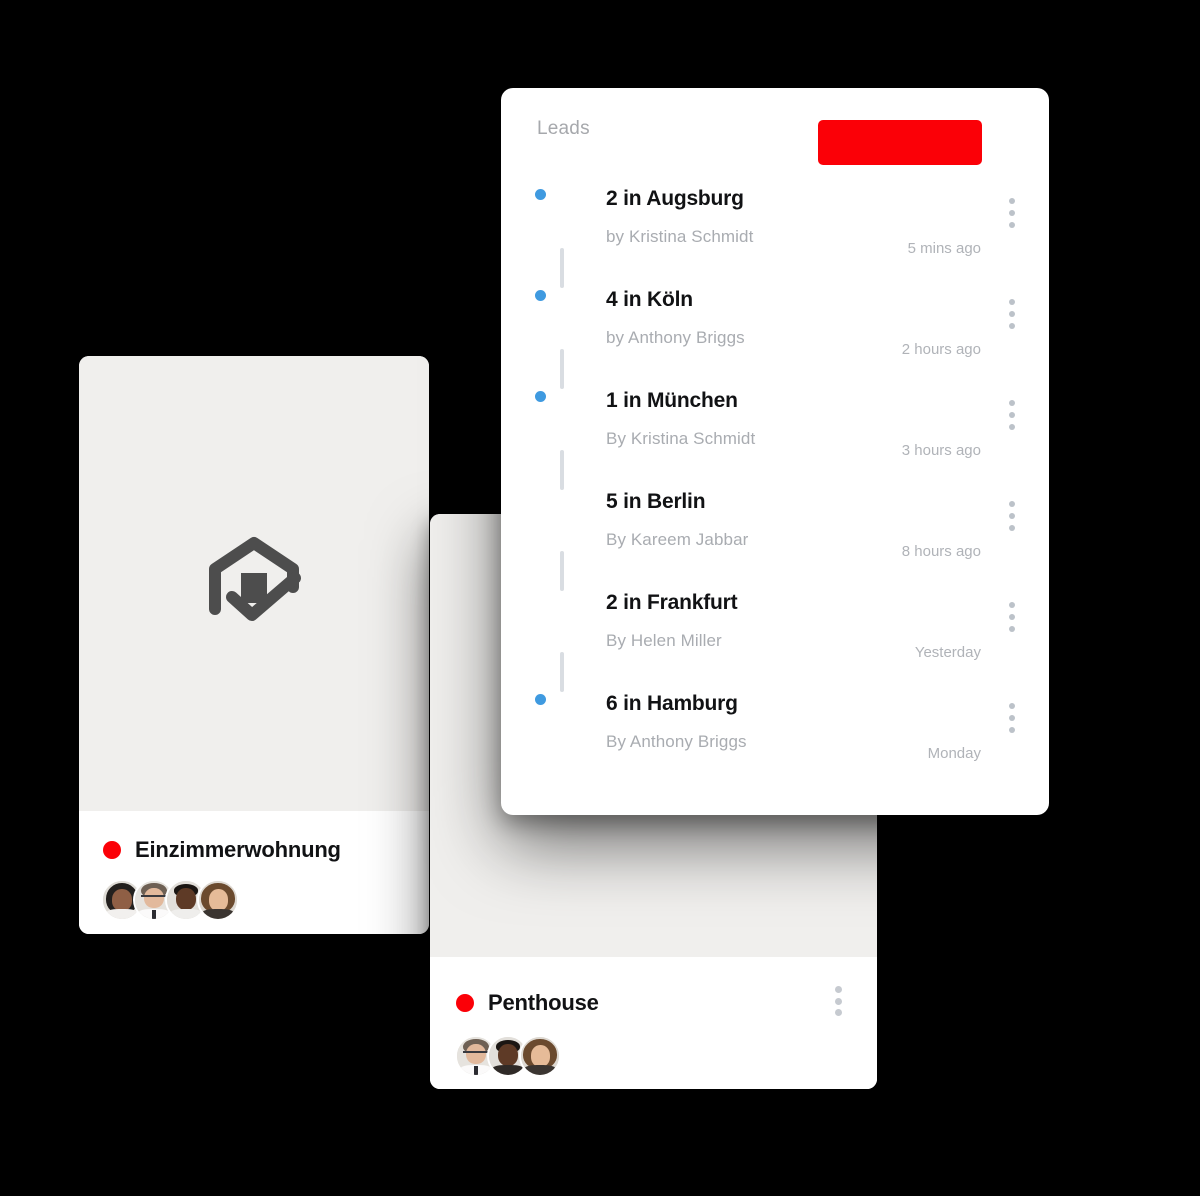 This screenshot has height=1196, width=1200. I want to click on lead-subtitle: By Anthony Briggs, so click(676, 741).